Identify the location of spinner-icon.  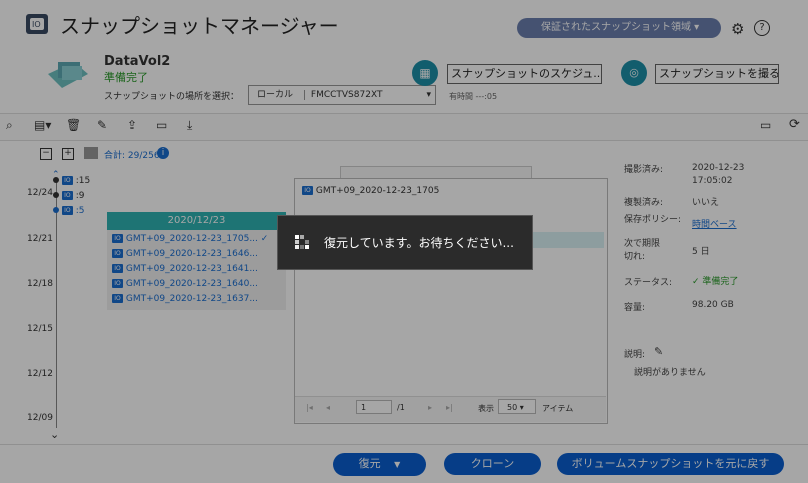
(302, 242).